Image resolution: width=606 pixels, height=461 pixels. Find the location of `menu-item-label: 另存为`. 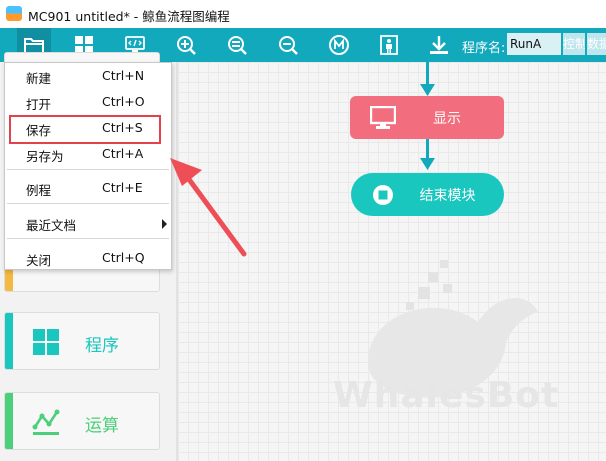

menu-item-label: 另存为 is located at coordinates (45, 156).